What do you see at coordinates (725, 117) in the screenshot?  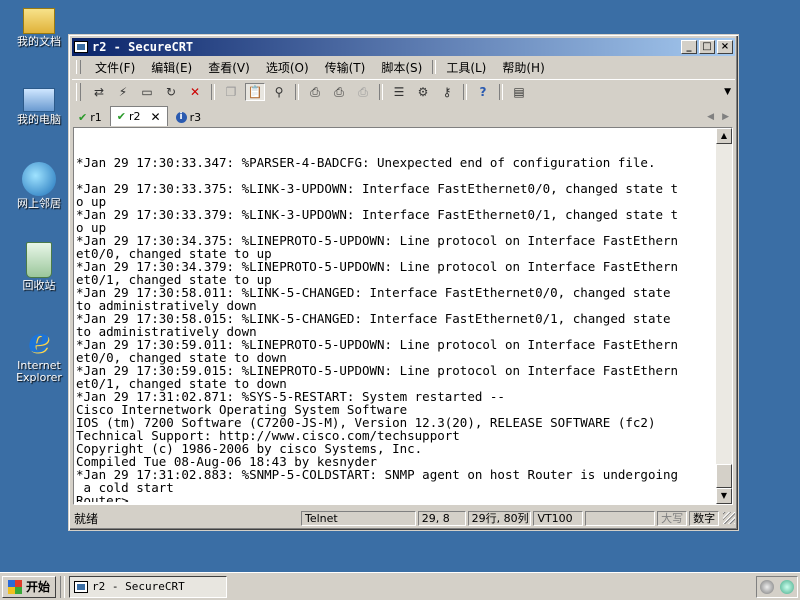 I see `tab-scroll-right-icon: ▶` at bounding box center [725, 117].